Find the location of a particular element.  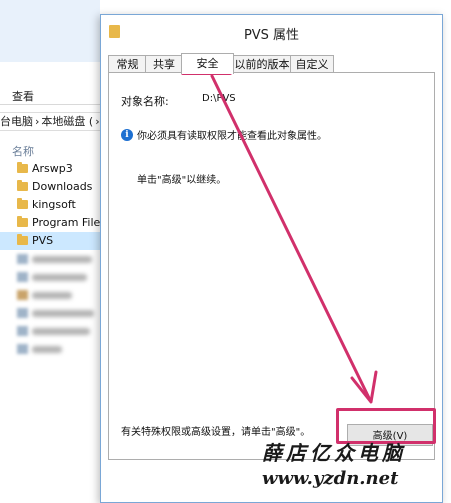

list-item: Program Files is located at coordinates (50, 223).